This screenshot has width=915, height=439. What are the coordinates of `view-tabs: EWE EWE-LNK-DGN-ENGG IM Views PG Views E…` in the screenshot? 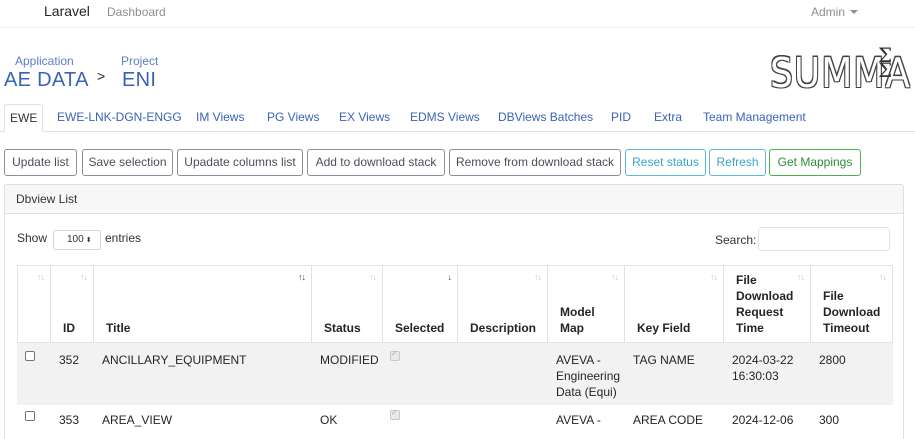 It's located at (457, 118).